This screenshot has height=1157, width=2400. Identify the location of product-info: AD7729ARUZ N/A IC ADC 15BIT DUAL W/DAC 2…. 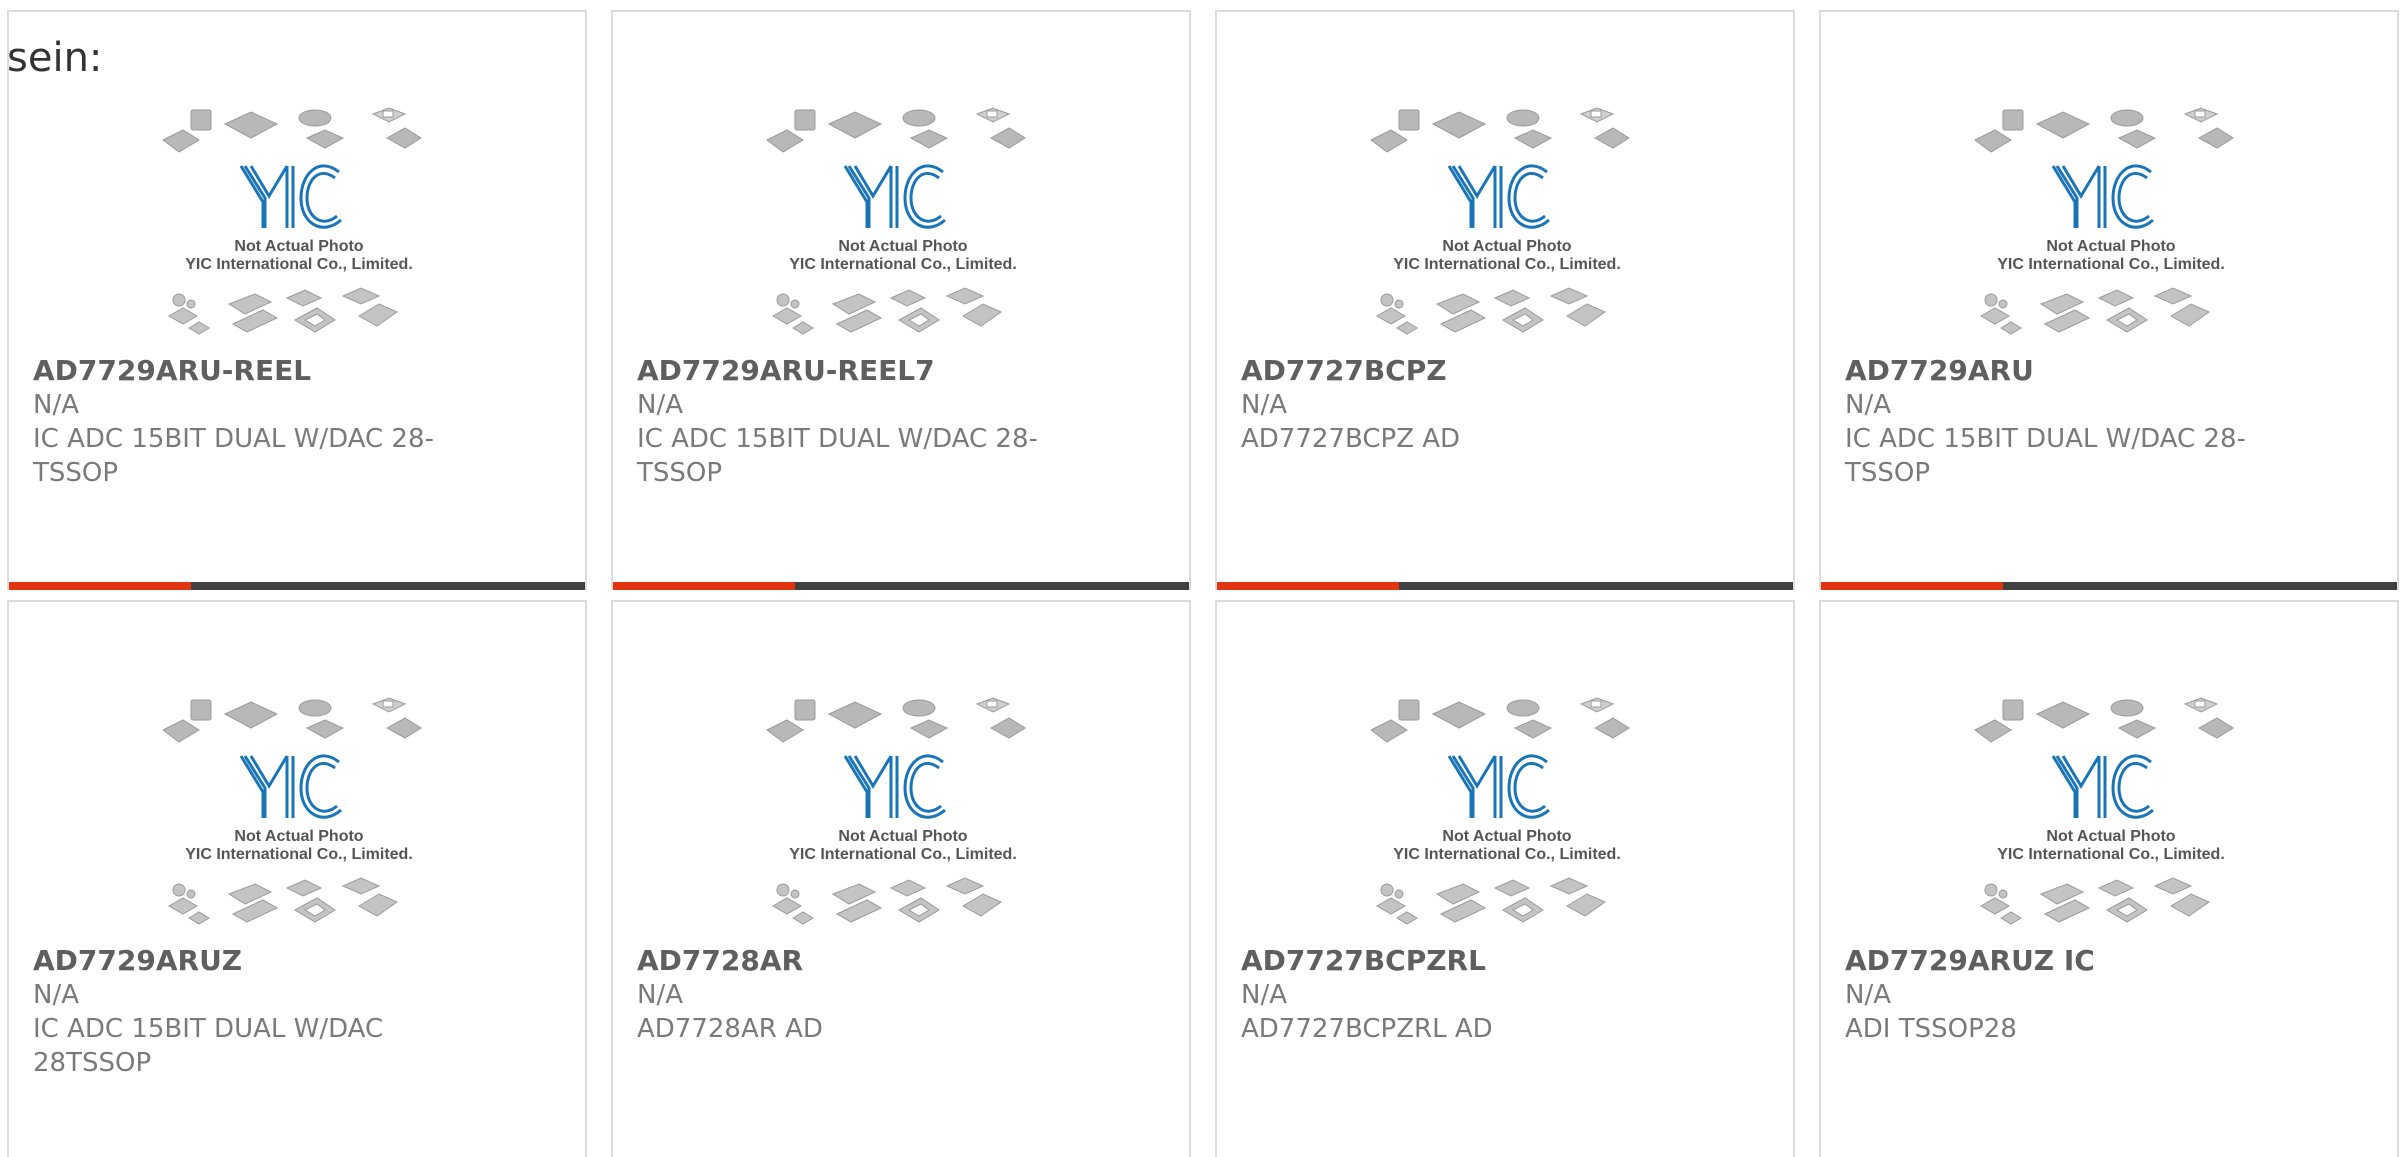
(243, 1012).